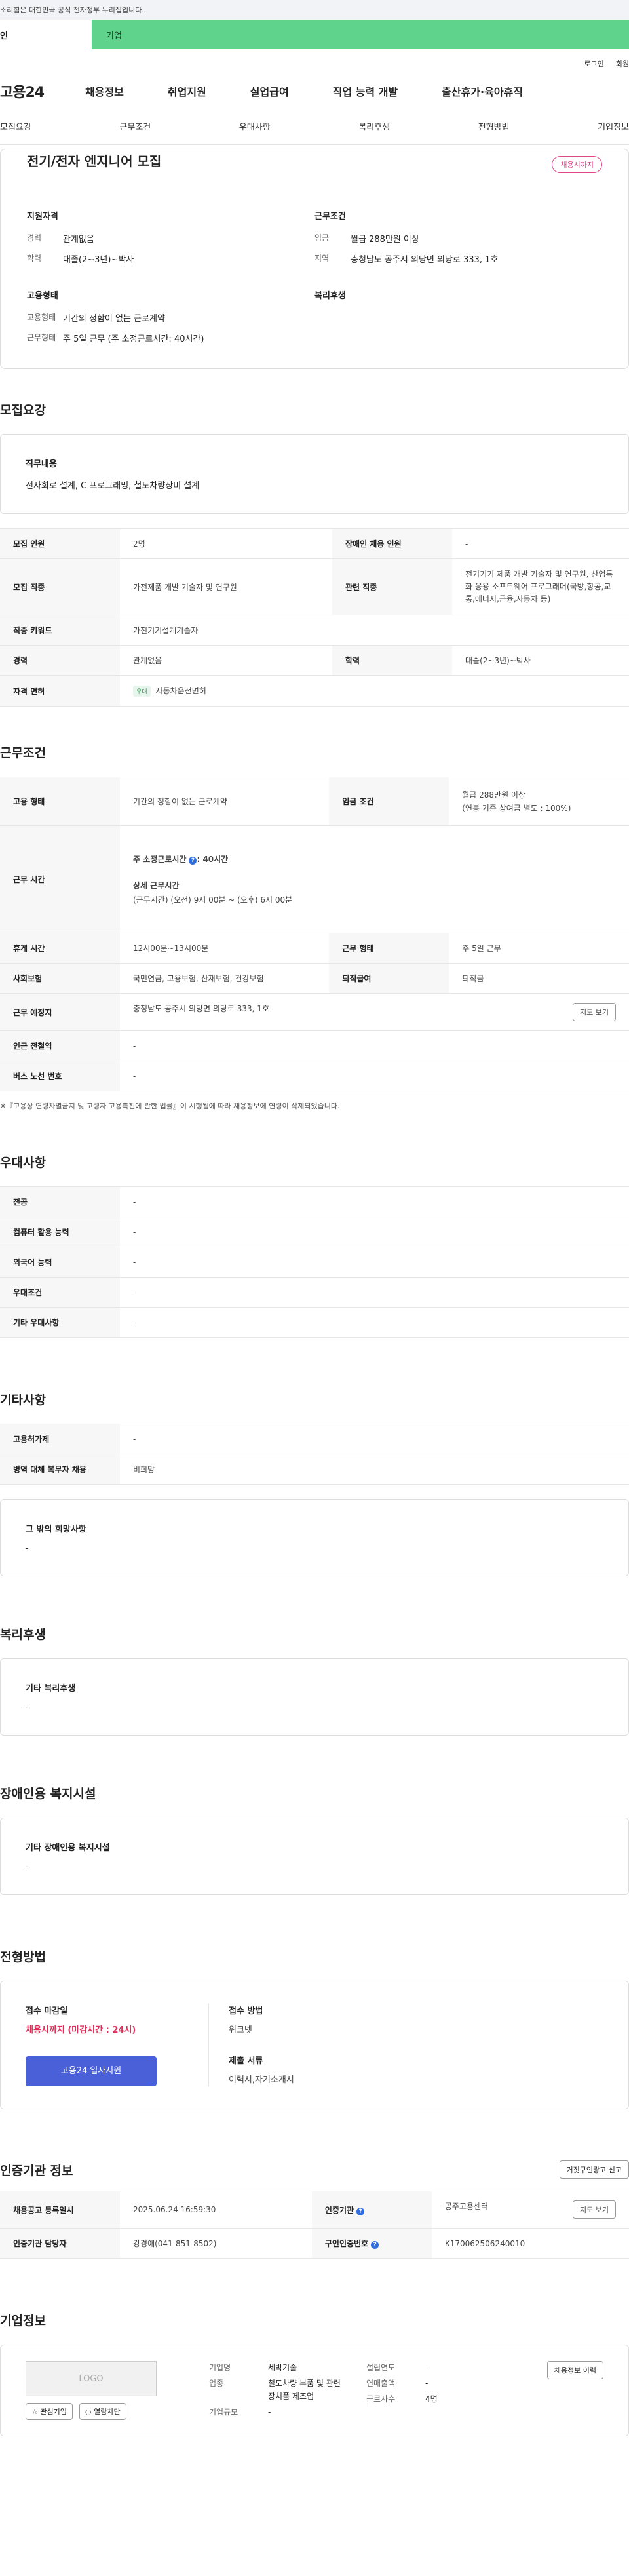  What do you see at coordinates (46, 34) in the screenshot?
I see `tab-personal: 인` at bounding box center [46, 34].